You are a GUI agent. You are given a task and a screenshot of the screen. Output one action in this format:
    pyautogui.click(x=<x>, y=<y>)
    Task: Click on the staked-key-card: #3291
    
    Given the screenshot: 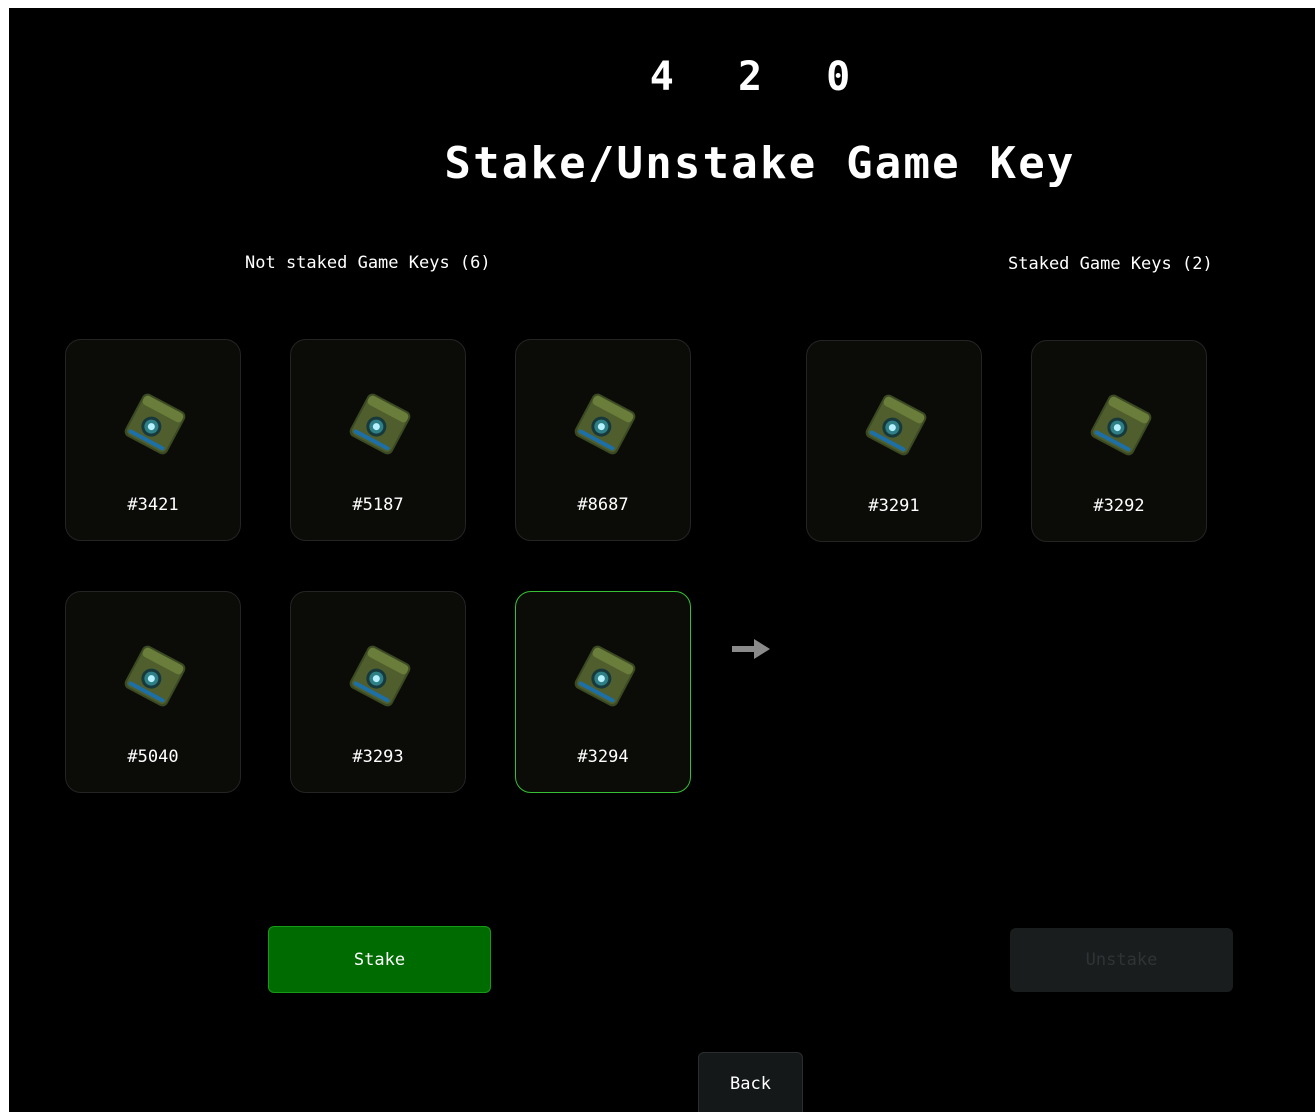 What is the action you would take?
    pyautogui.click(x=894, y=441)
    